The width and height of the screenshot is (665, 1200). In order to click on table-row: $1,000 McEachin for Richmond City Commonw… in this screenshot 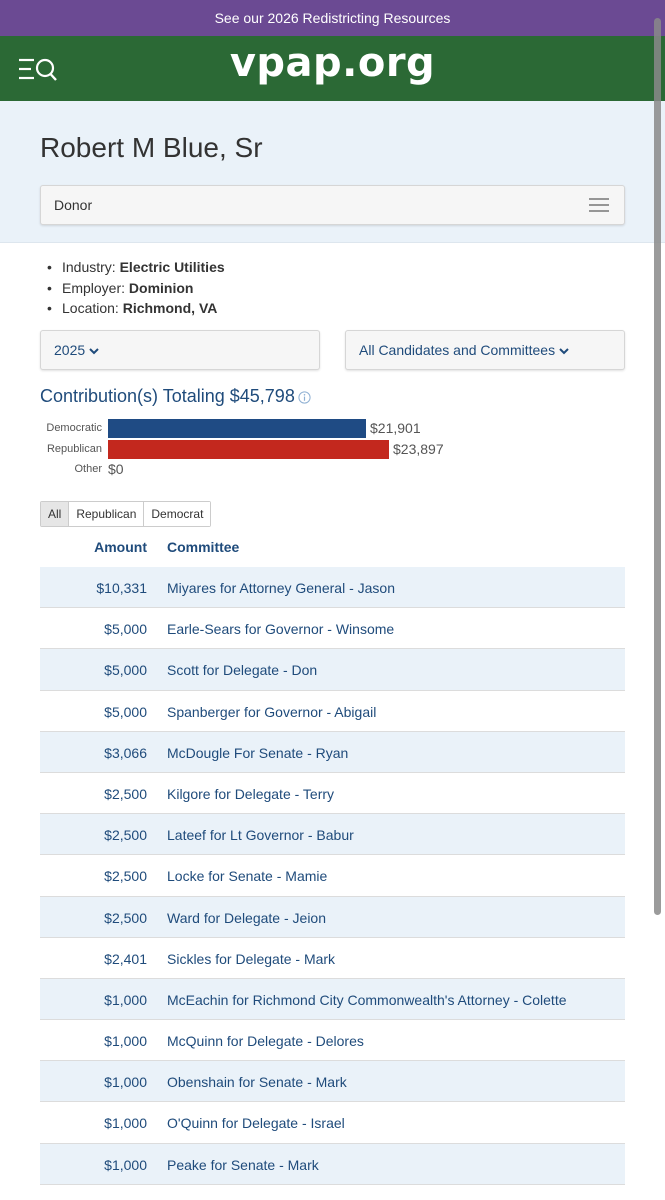, I will do `click(332, 999)`.